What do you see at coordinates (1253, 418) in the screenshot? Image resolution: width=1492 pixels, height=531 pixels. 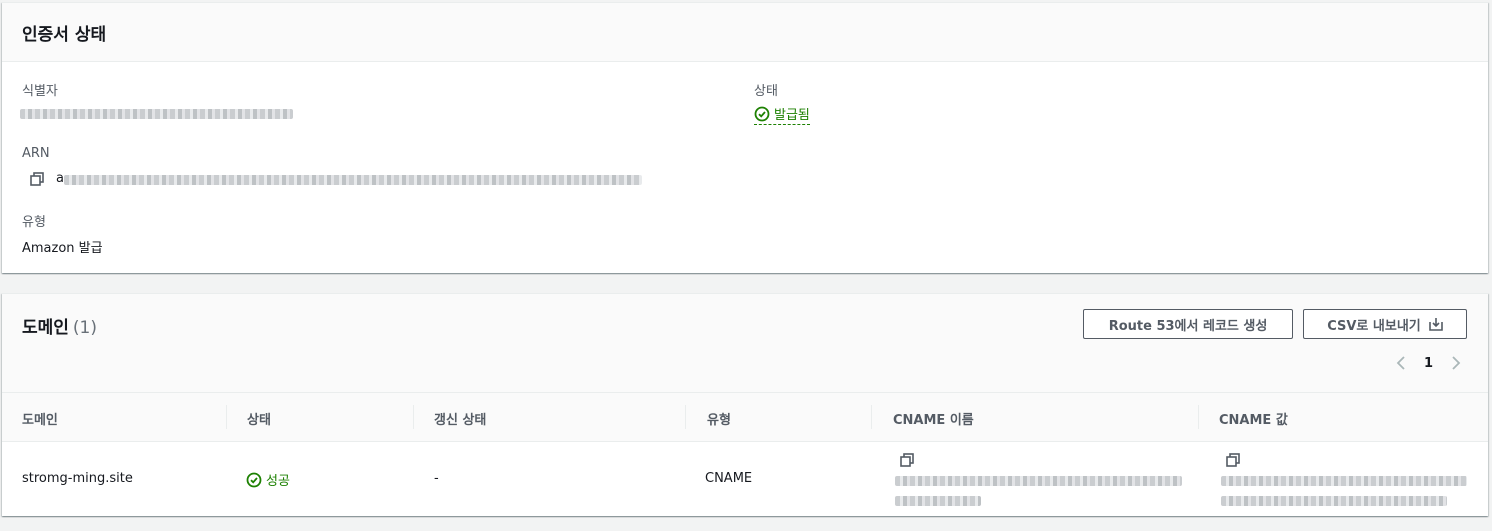 I see `column-header-cname-value: CNAME 값` at bounding box center [1253, 418].